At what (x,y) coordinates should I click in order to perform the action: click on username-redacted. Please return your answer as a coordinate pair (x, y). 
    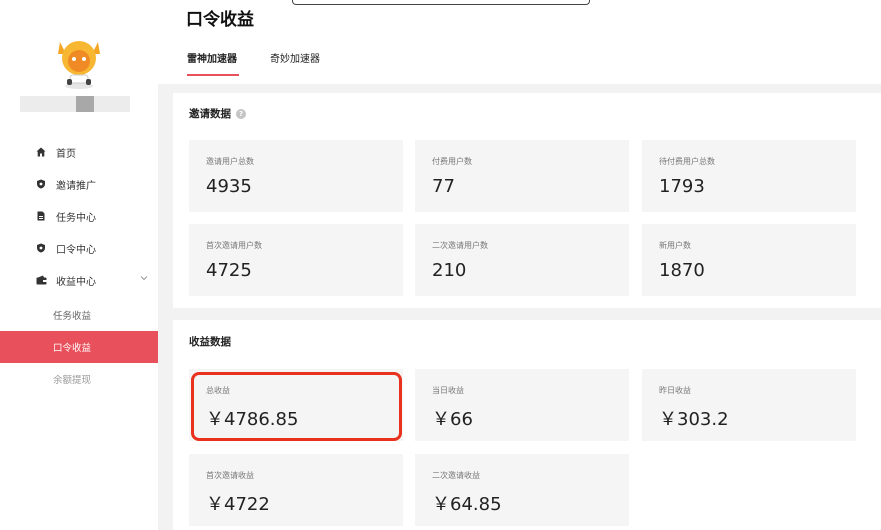
    Looking at the image, I should click on (75, 104).